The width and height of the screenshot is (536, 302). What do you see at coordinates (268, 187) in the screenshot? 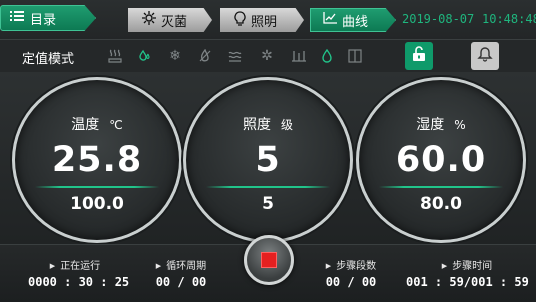
I see `illuminance-divider` at bounding box center [268, 187].